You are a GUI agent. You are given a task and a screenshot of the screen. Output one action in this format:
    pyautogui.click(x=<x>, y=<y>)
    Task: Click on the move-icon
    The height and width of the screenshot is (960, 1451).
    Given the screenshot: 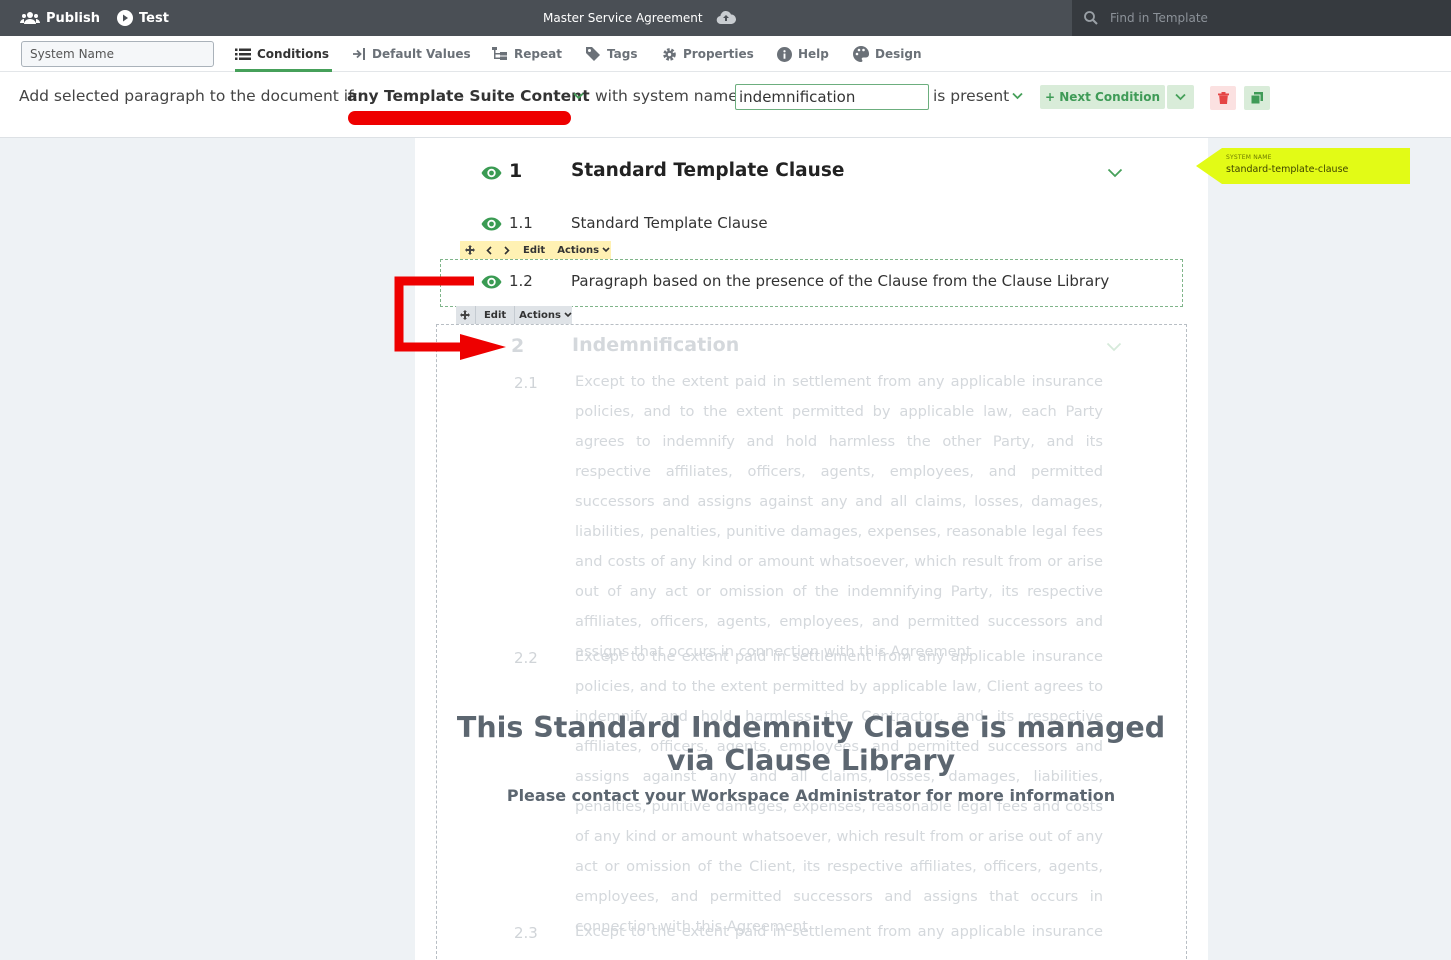 What is the action you would take?
    pyautogui.click(x=470, y=250)
    